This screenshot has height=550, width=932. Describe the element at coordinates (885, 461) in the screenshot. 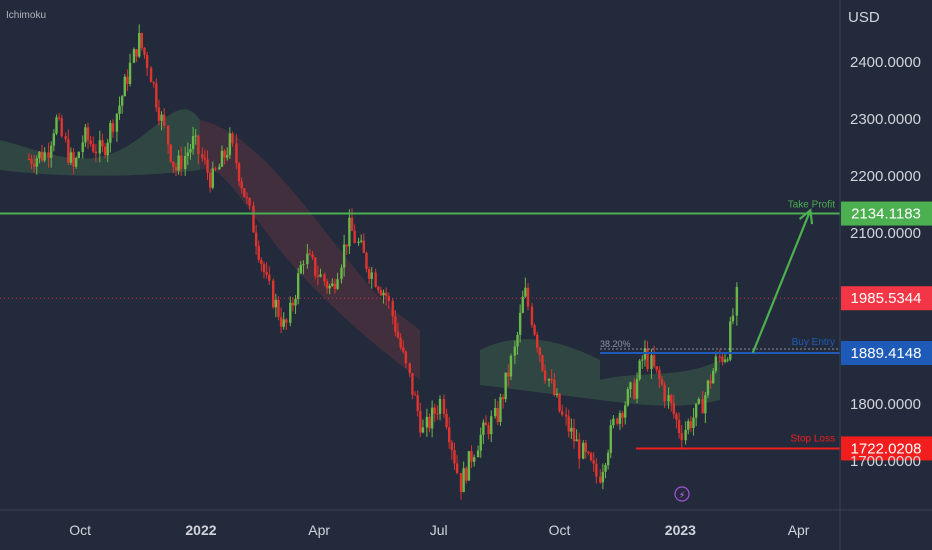

I see `price-tick-label: 1700.0000` at that location.